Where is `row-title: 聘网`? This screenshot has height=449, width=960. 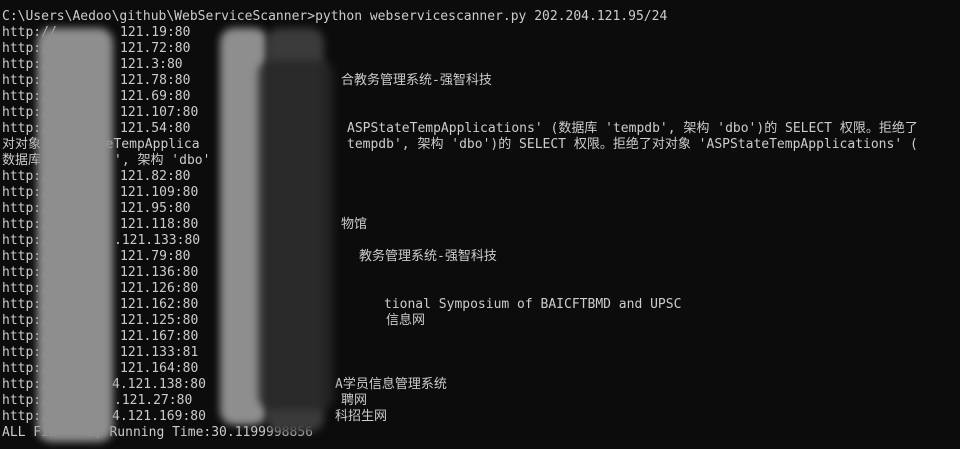 row-title: 聘网 is located at coordinates (354, 400).